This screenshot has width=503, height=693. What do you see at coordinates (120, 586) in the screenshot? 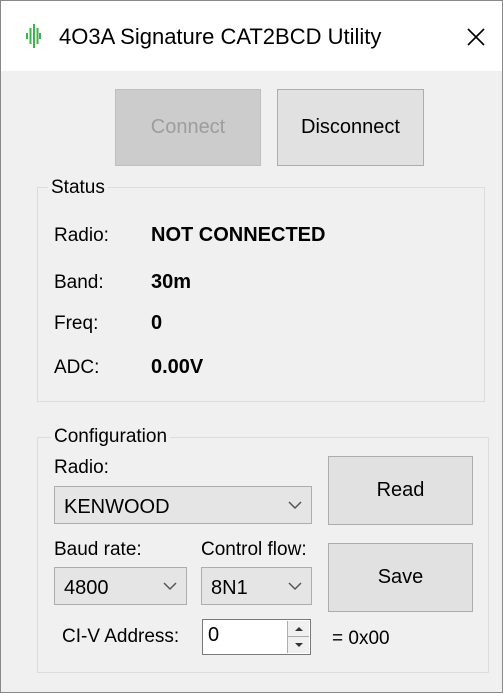
I see `baud-rate-select: 4800` at bounding box center [120, 586].